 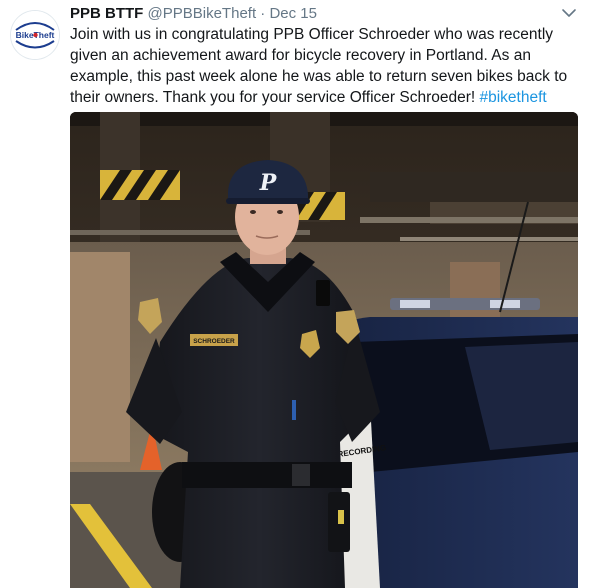 What do you see at coordinates (214, 341) in the screenshot?
I see `name-tag: SCHROEDER` at bounding box center [214, 341].